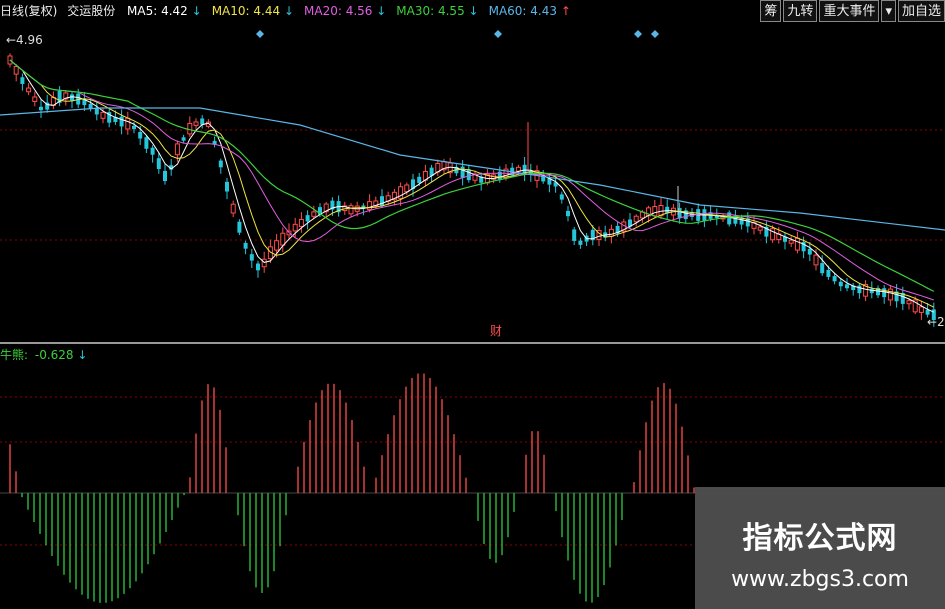  I want to click on period-label: 日线(复权), so click(28, 11).